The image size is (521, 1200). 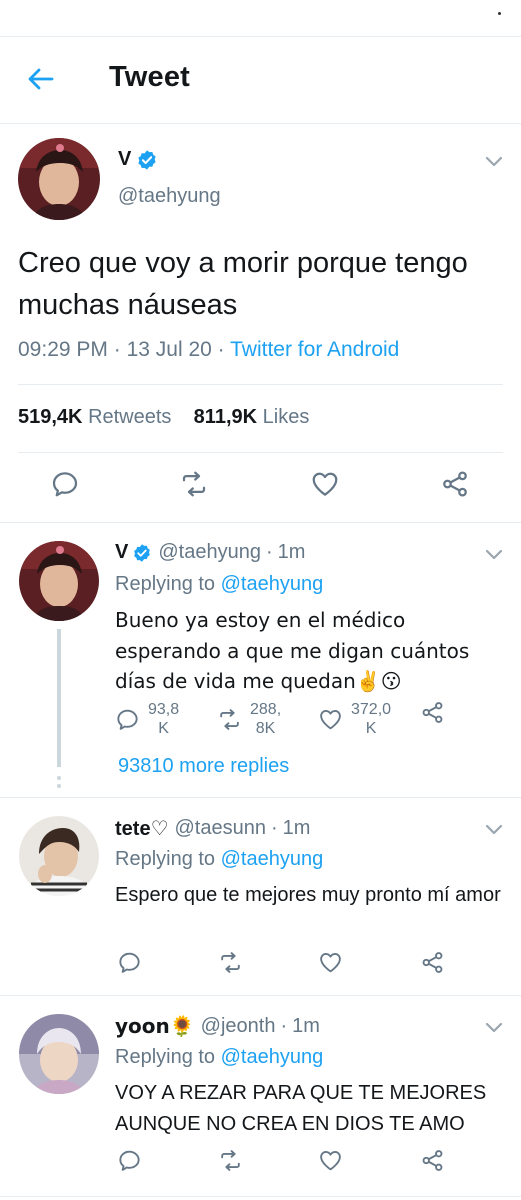 I want to click on reply-action: 93,8 K, so click(x=147, y=719).